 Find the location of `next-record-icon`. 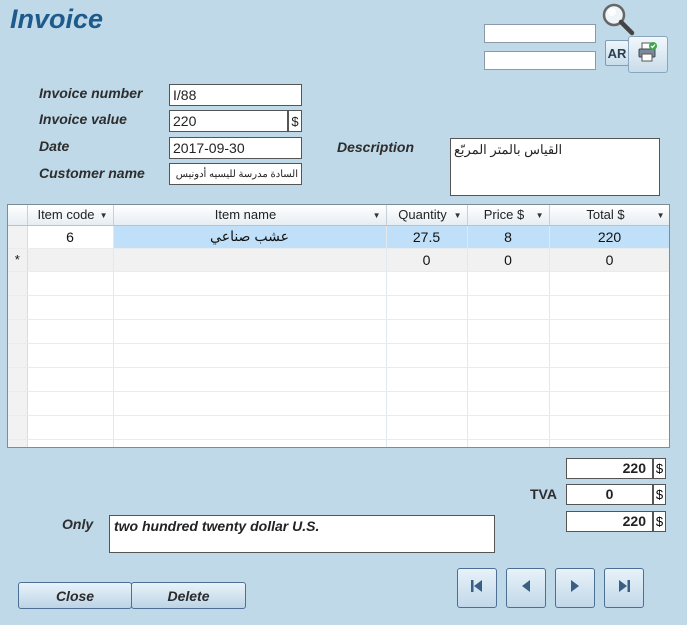

next-record-icon is located at coordinates (575, 588).